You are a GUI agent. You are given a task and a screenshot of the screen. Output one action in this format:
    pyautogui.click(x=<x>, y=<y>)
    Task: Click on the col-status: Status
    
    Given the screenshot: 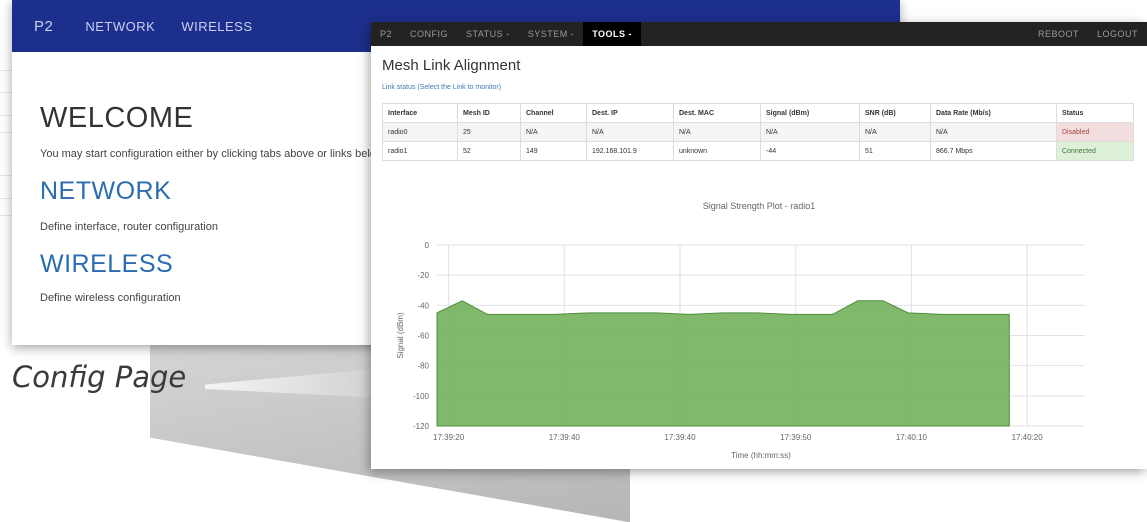 What is the action you would take?
    pyautogui.click(x=1095, y=113)
    